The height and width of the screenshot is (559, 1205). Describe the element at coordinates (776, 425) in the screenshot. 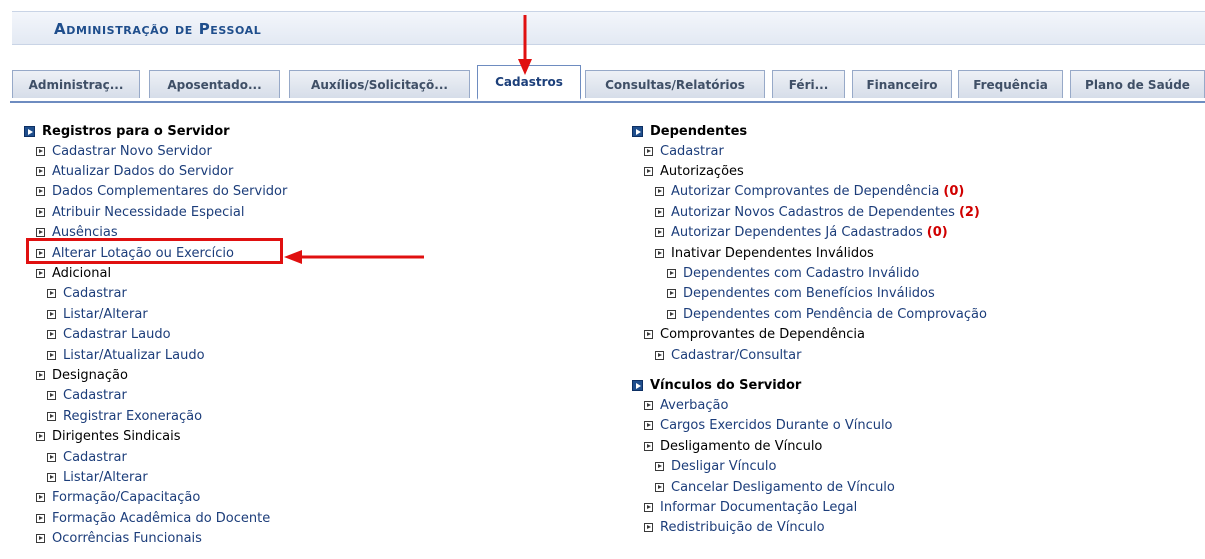

I see `menu-link: Cargos Exercidos Durante o Vínculo` at that location.